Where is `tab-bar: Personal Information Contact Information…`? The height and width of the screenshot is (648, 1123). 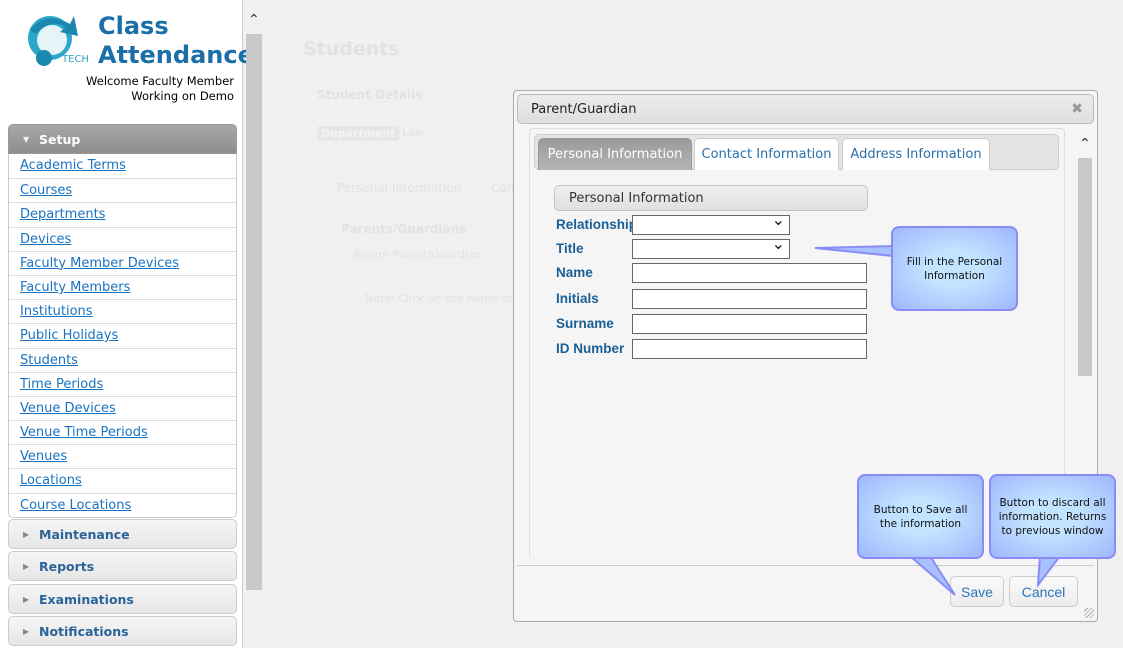 tab-bar: Personal Information Contact Information… is located at coordinates (796, 152).